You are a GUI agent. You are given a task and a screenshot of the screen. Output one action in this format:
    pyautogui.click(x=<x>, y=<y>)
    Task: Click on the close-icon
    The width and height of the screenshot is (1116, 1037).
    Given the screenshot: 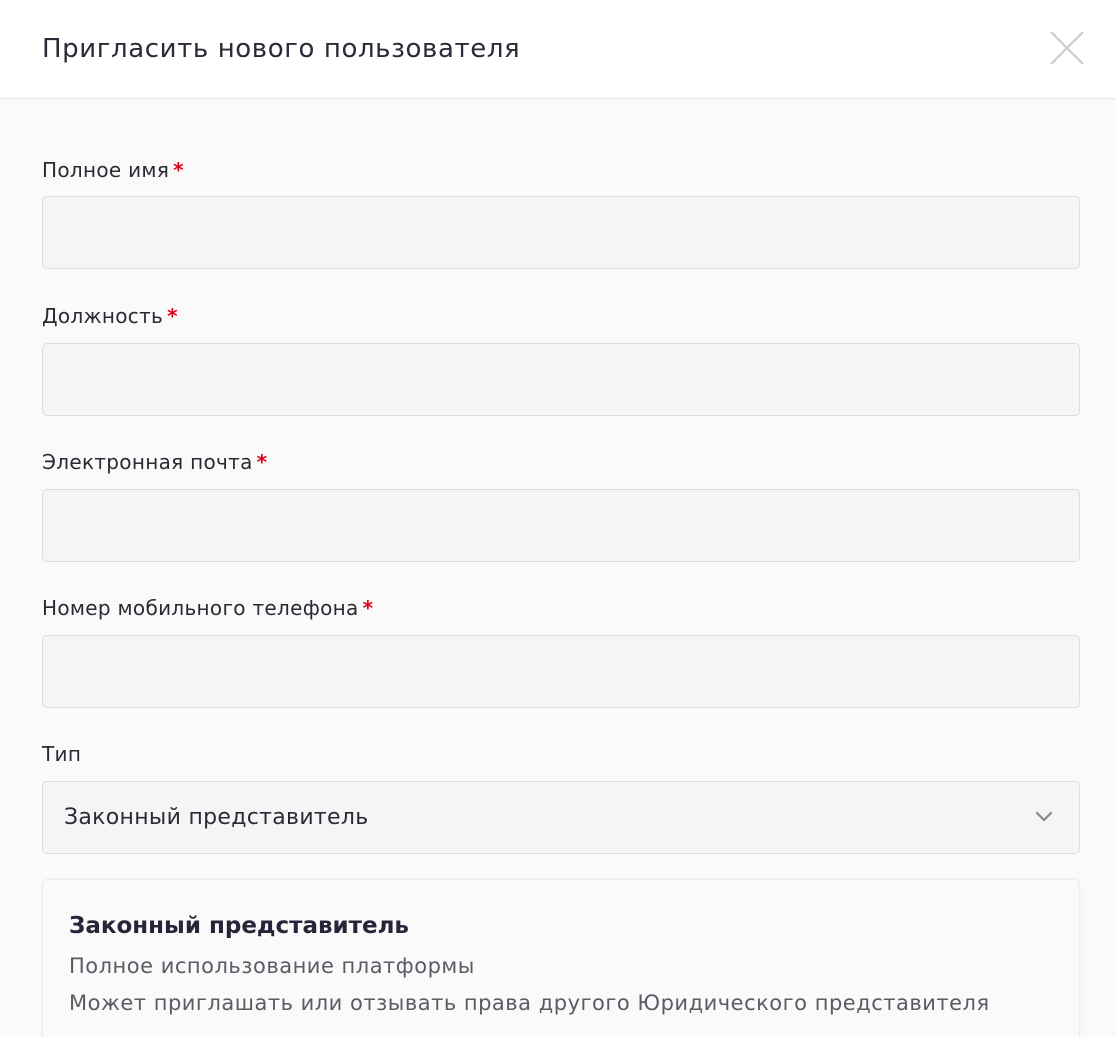 What is the action you would take?
    pyautogui.click(x=1067, y=48)
    